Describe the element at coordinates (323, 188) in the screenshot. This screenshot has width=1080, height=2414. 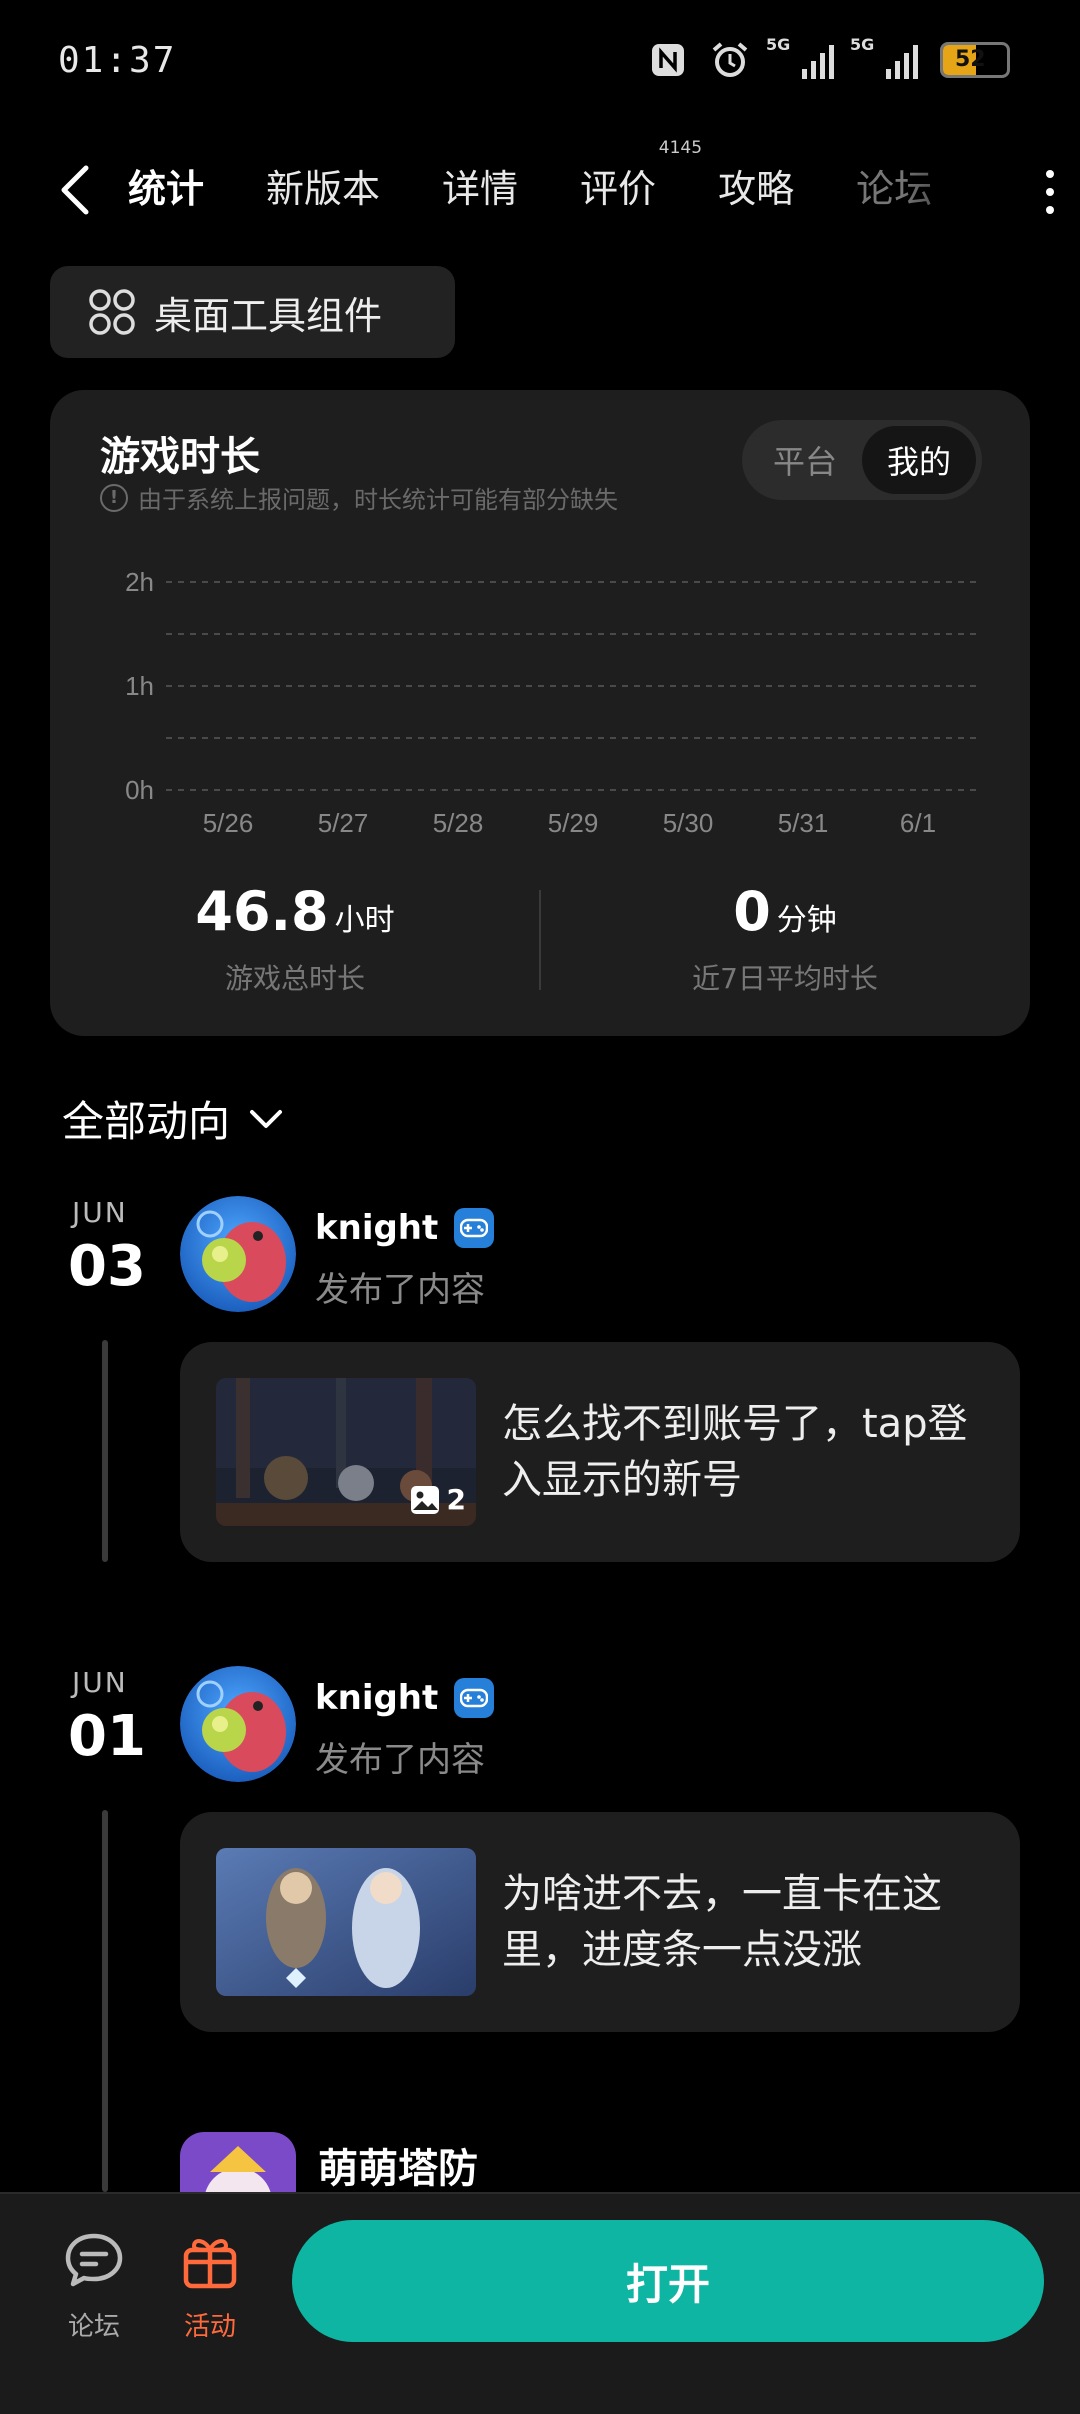
I see `tab-new-version: 新版本` at that location.